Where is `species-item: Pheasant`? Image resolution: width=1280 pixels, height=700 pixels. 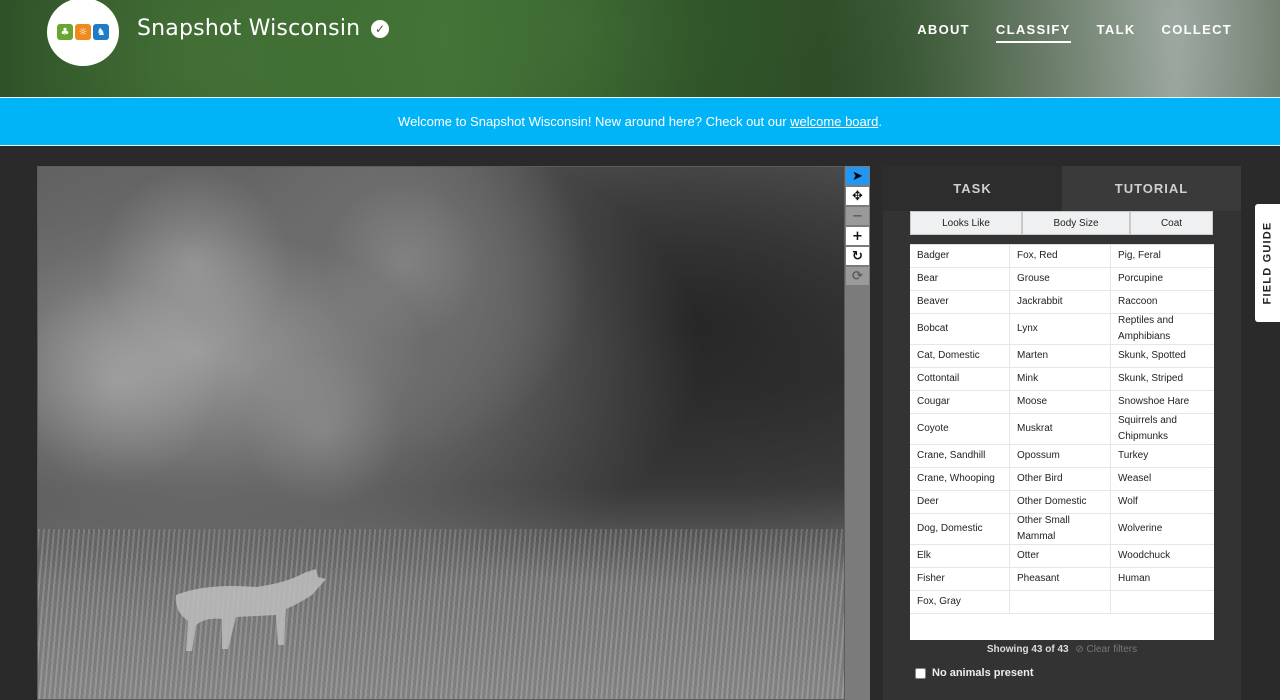
species-item: Pheasant is located at coordinates (1060, 579).